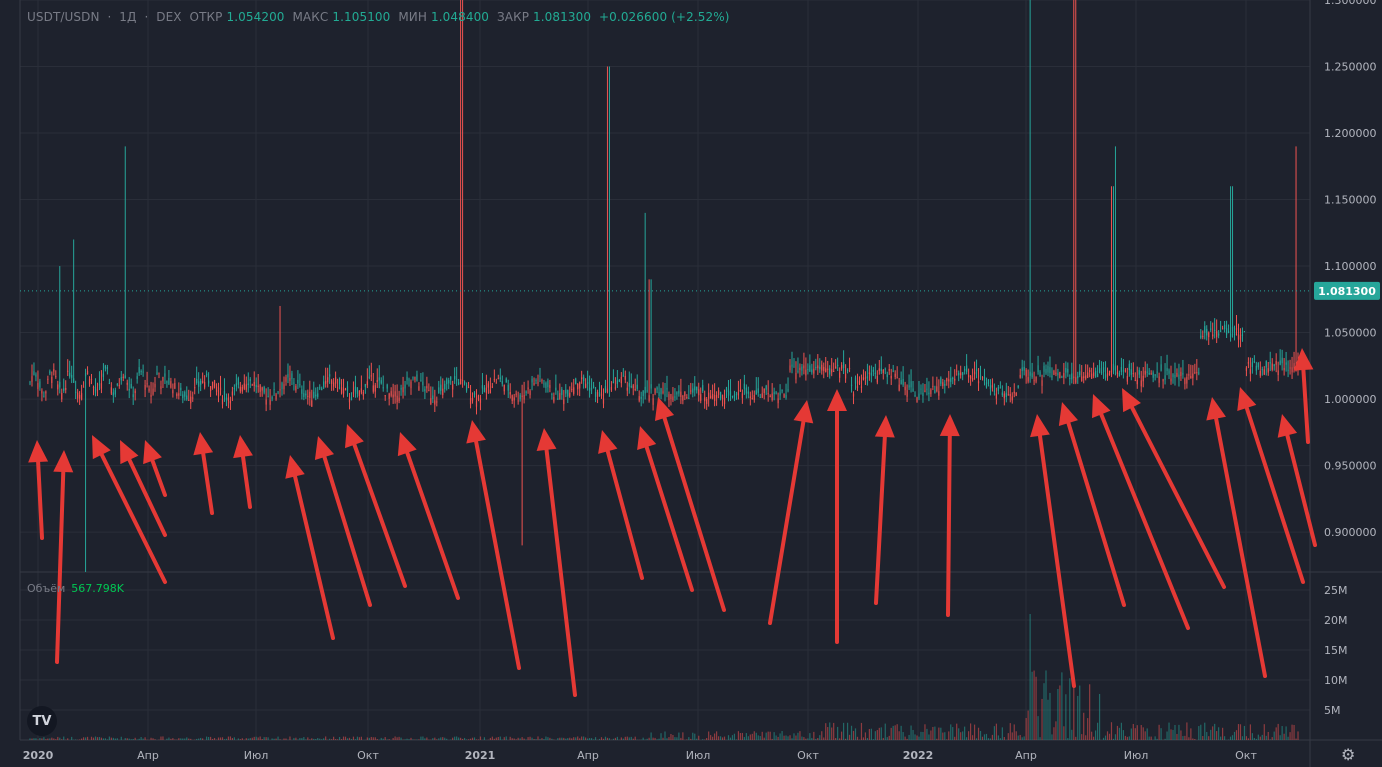  Describe the element at coordinates (1350, 532) in the screenshot. I see `price-tick-label: 0.900000` at that location.